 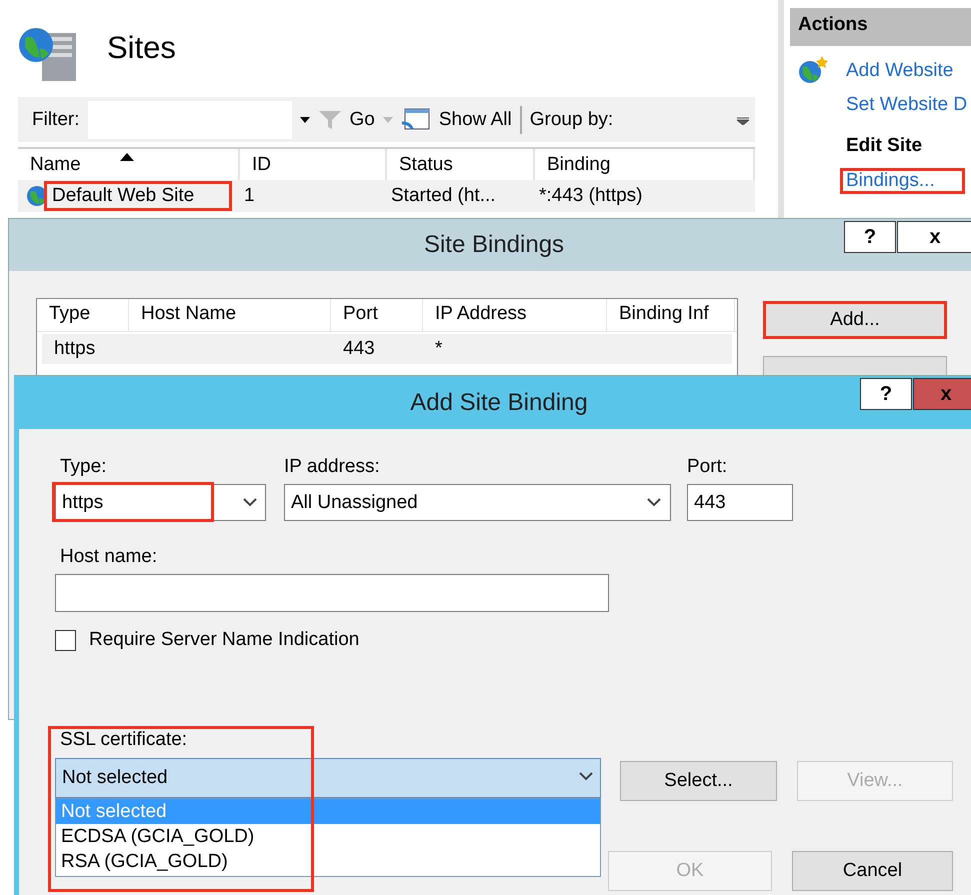 I want to click on site-row: Default Web Site 1 Started (ht... *:443 (https), so click(x=386, y=196).